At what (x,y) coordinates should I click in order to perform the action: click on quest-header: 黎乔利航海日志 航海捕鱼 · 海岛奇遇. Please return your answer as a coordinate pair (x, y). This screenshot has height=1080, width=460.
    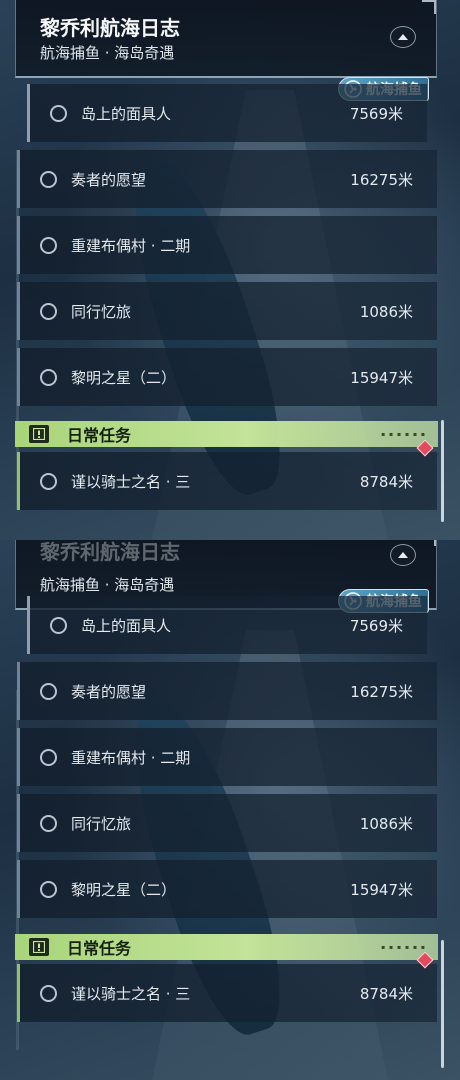
    Looking at the image, I should click on (226, 39).